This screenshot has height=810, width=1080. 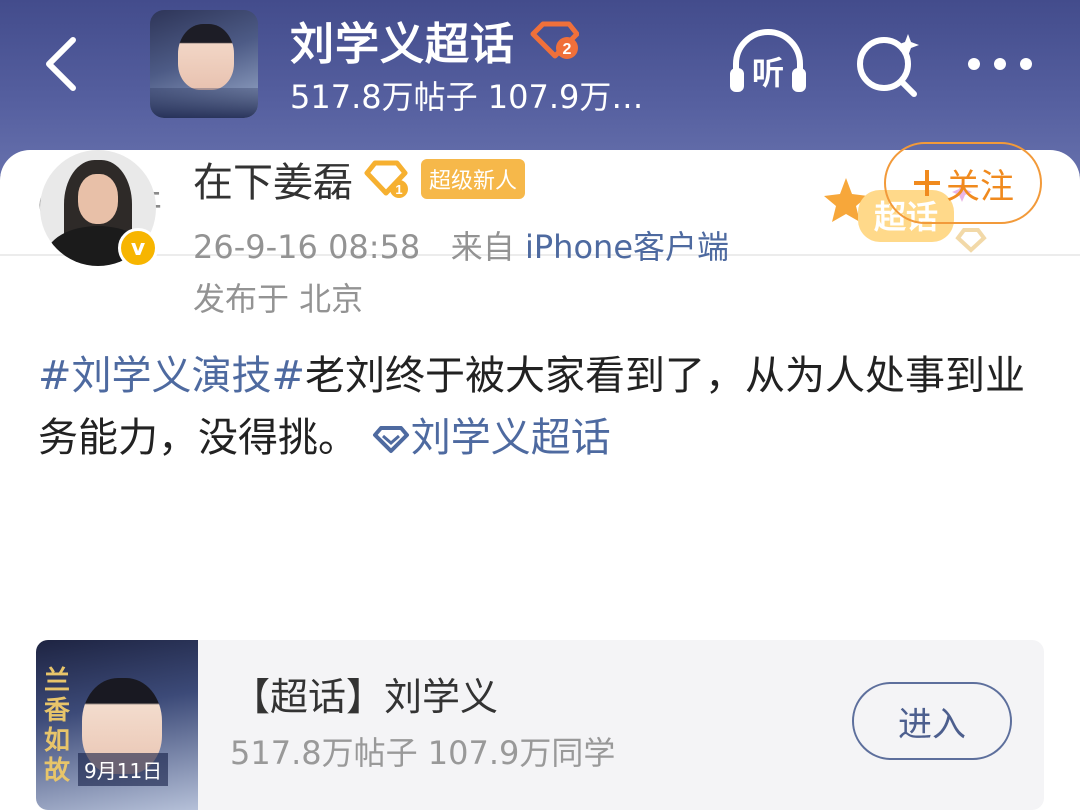 What do you see at coordinates (386, 179) in the screenshot?
I see `member-level-icon: 1` at bounding box center [386, 179].